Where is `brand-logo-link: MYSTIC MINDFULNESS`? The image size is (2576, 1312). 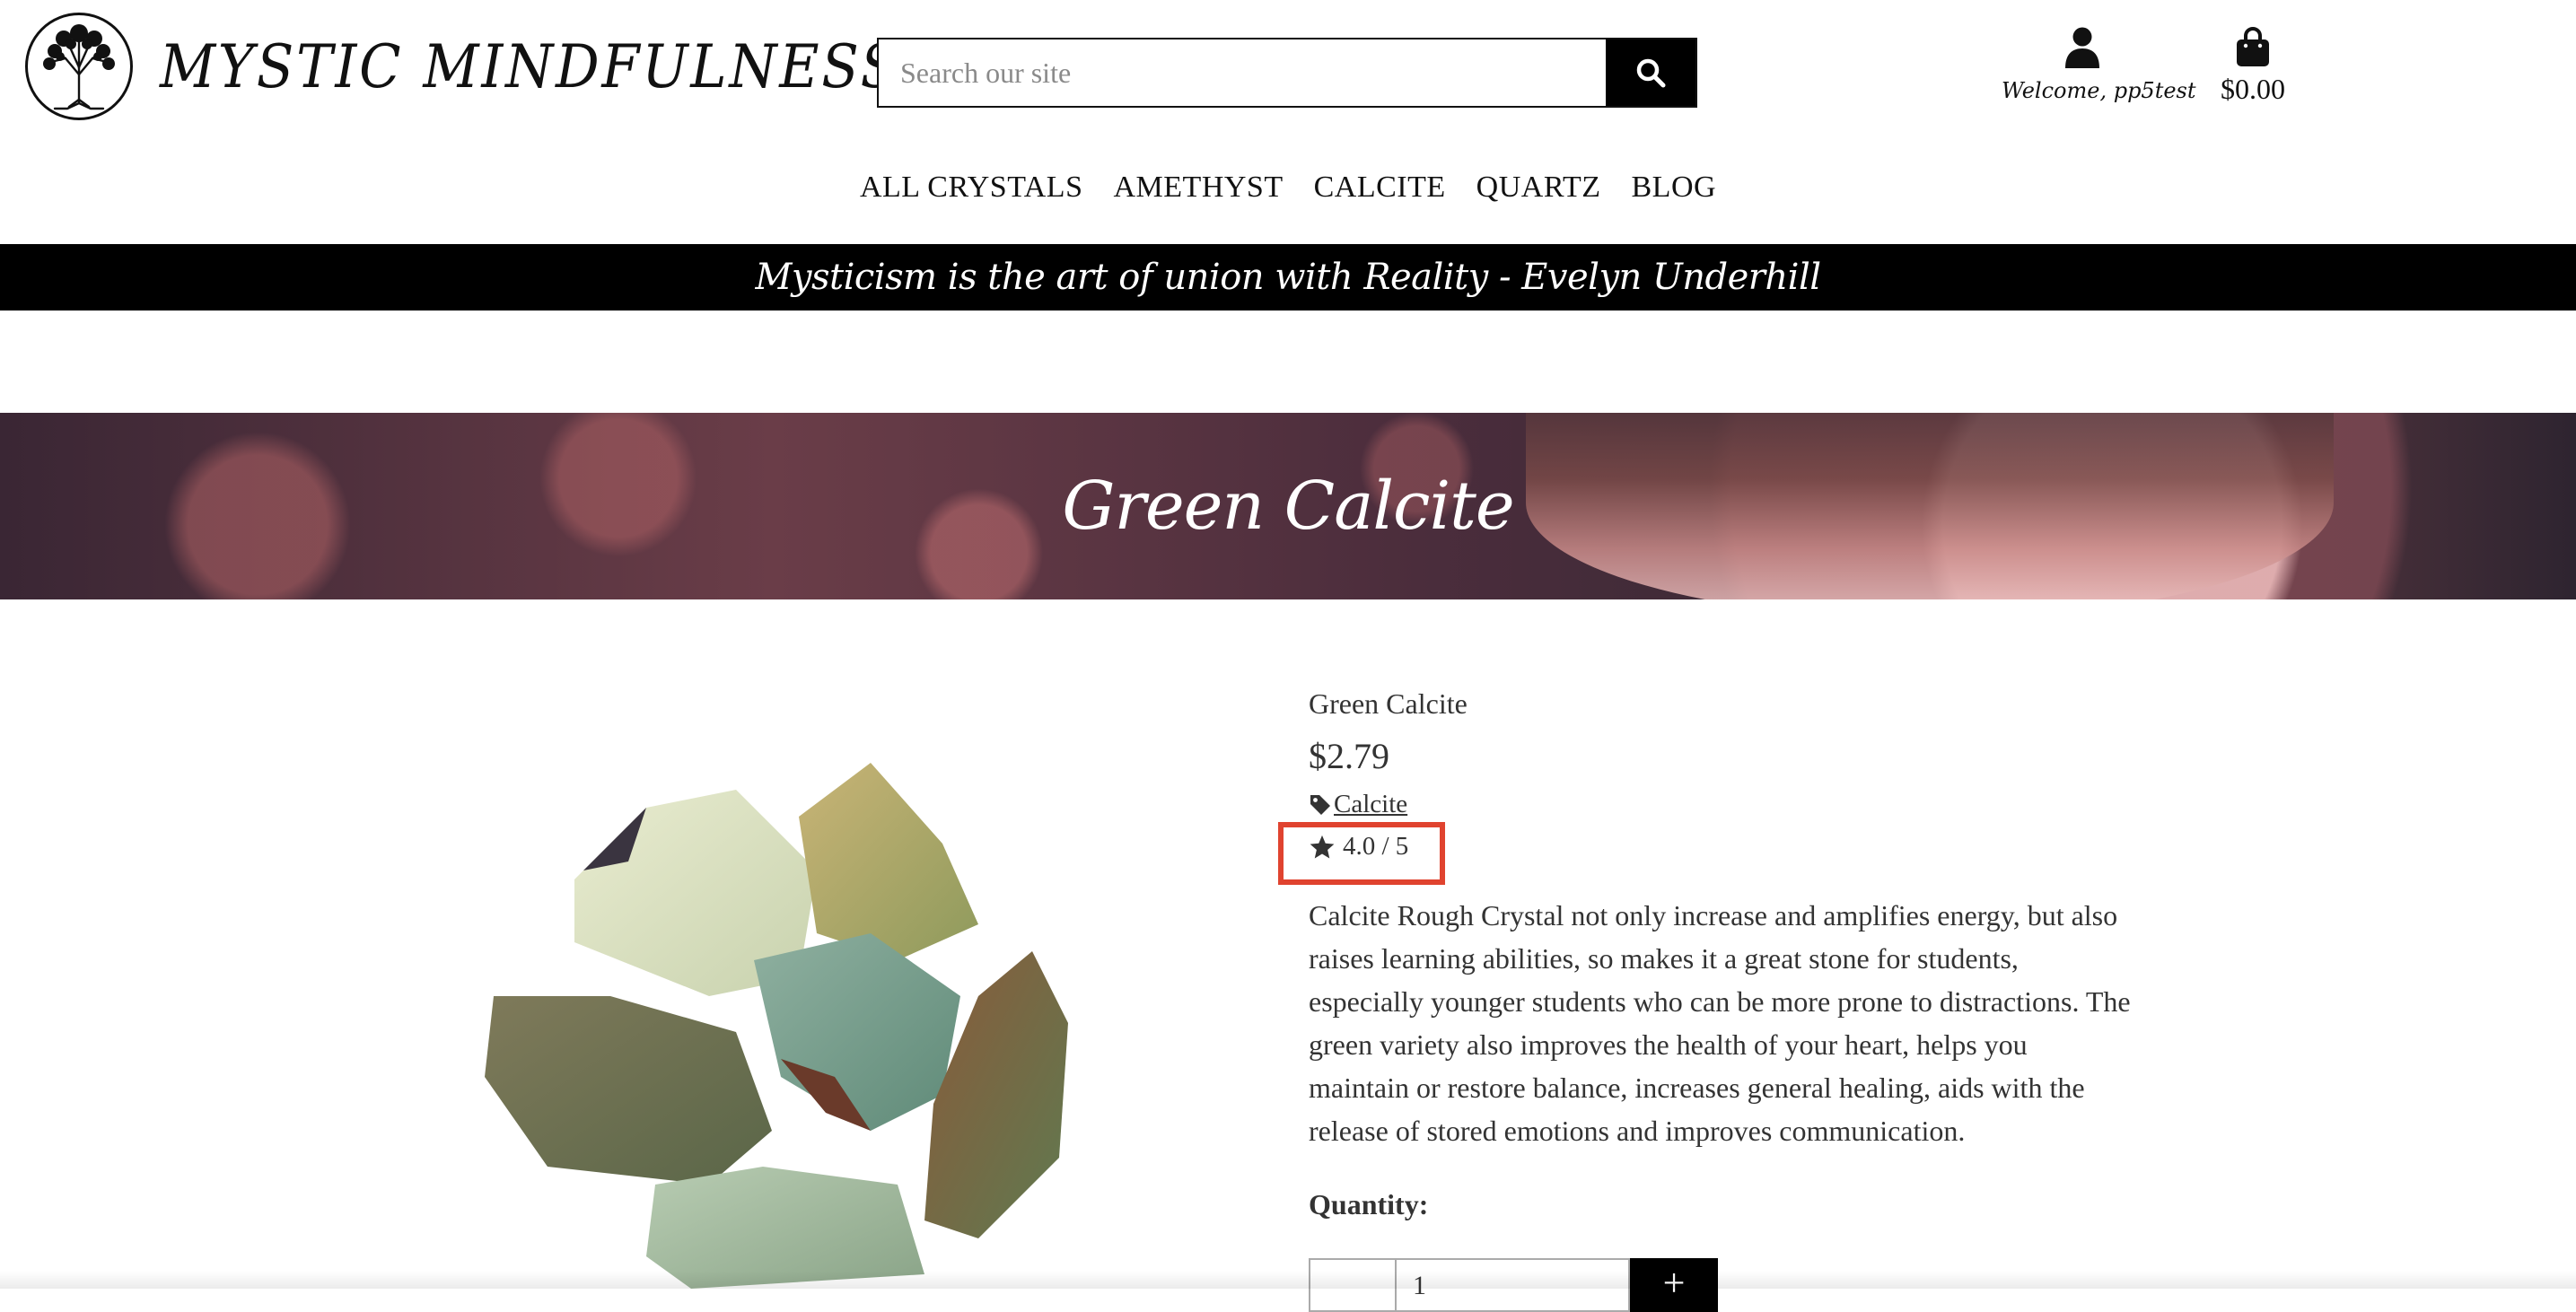 brand-logo-link: MYSTIC MINDFULNESS is located at coordinates (495, 66).